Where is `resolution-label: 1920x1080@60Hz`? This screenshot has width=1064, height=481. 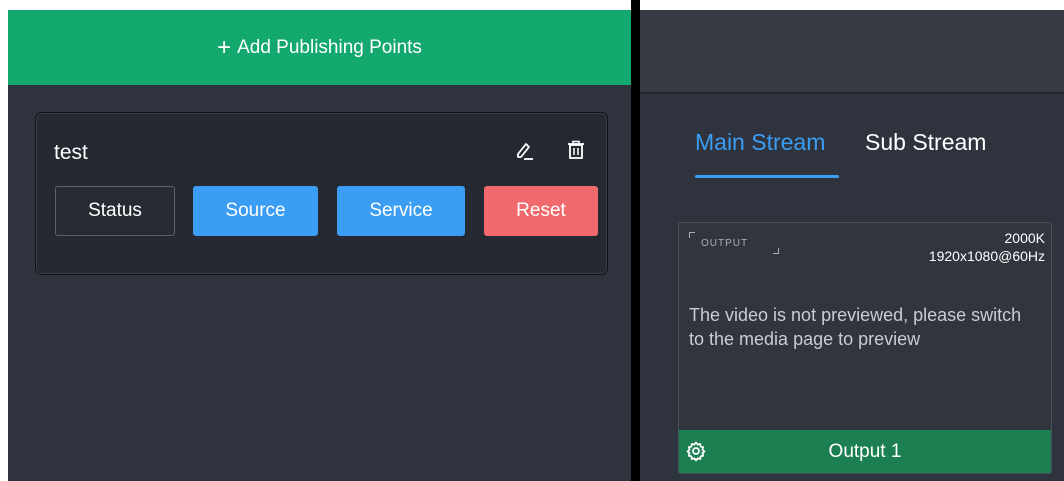 resolution-label: 1920x1080@60Hz is located at coordinates (986, 256).